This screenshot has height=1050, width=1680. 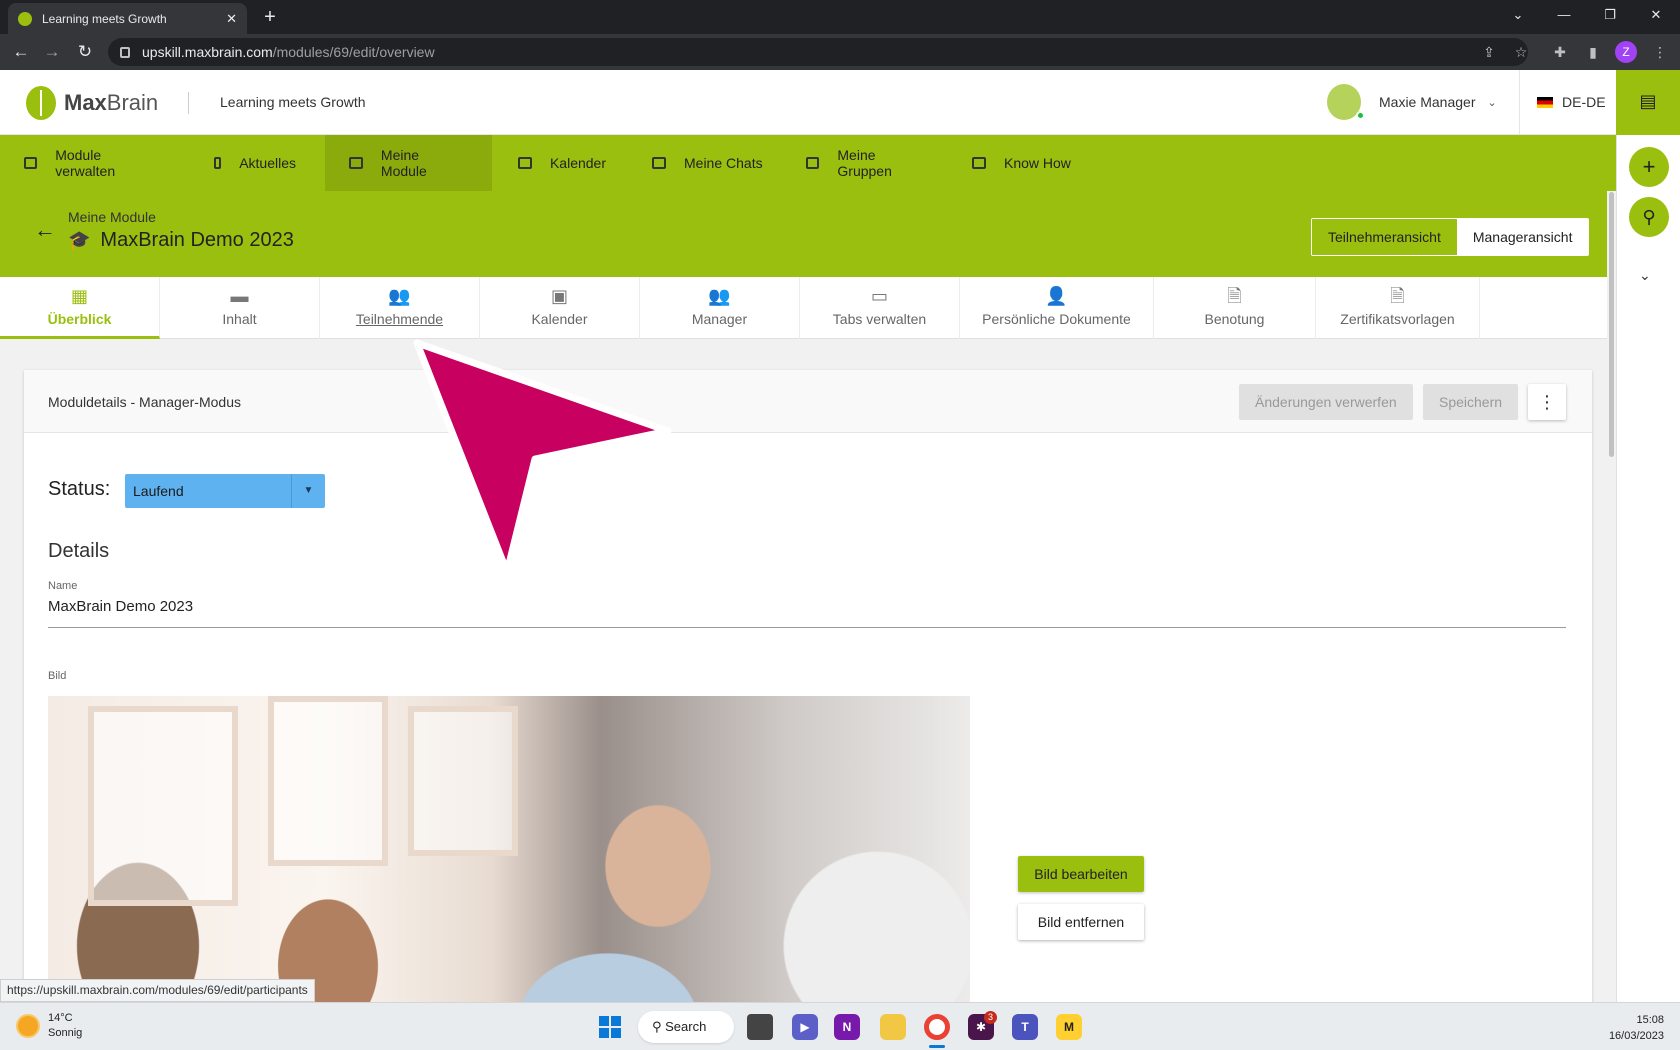 What do you see at coordinates (723, 163) in the screenshot?
I see `nav-label: Meine Chats` at bounding box center [723, 163].